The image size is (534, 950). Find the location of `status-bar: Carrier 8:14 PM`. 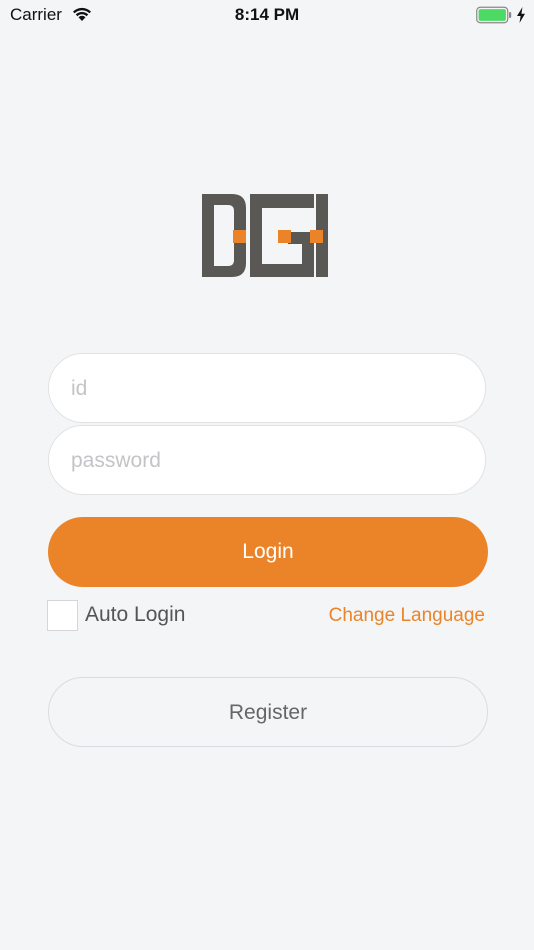

status-bar: Carrier 8:14 PM is located at coordinates (267, 15).